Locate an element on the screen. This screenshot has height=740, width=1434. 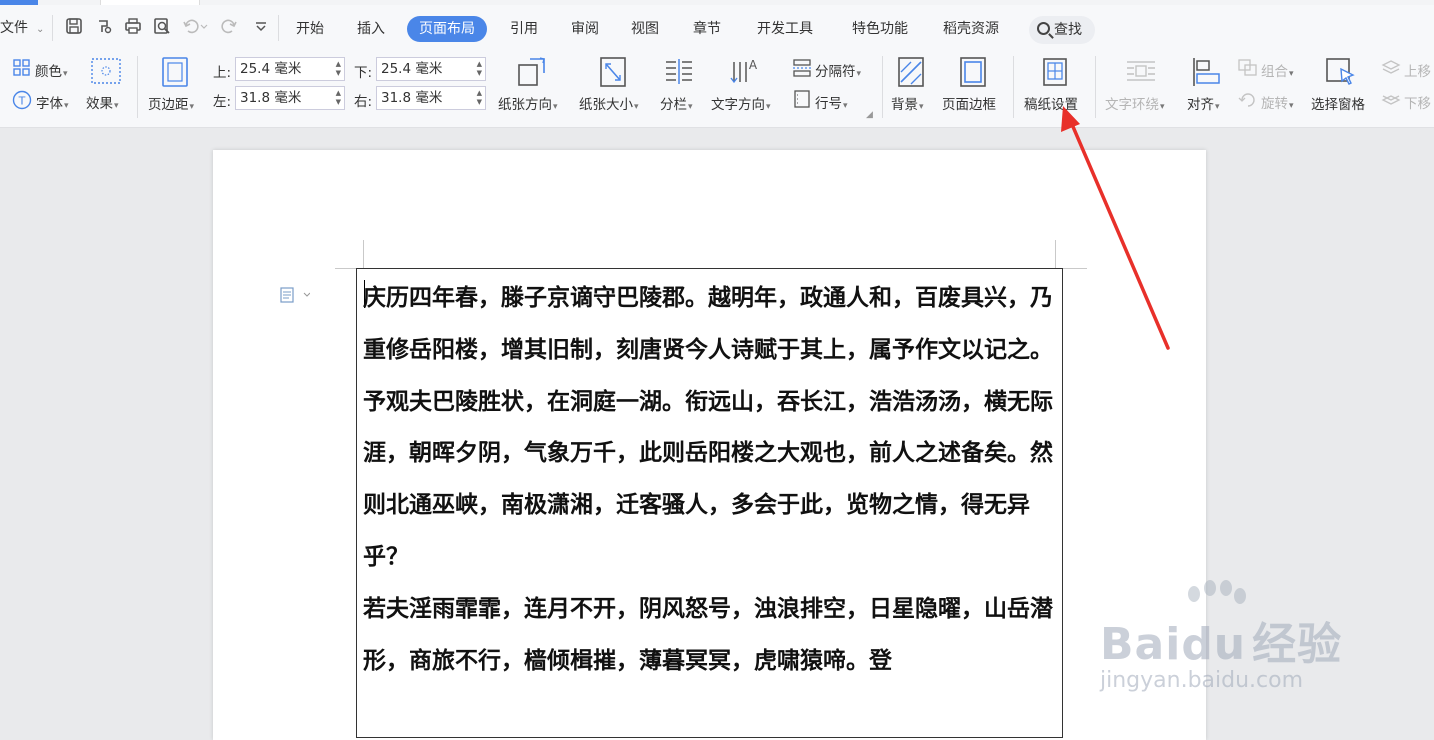
separator-icon is located at coordinates (802, 68).